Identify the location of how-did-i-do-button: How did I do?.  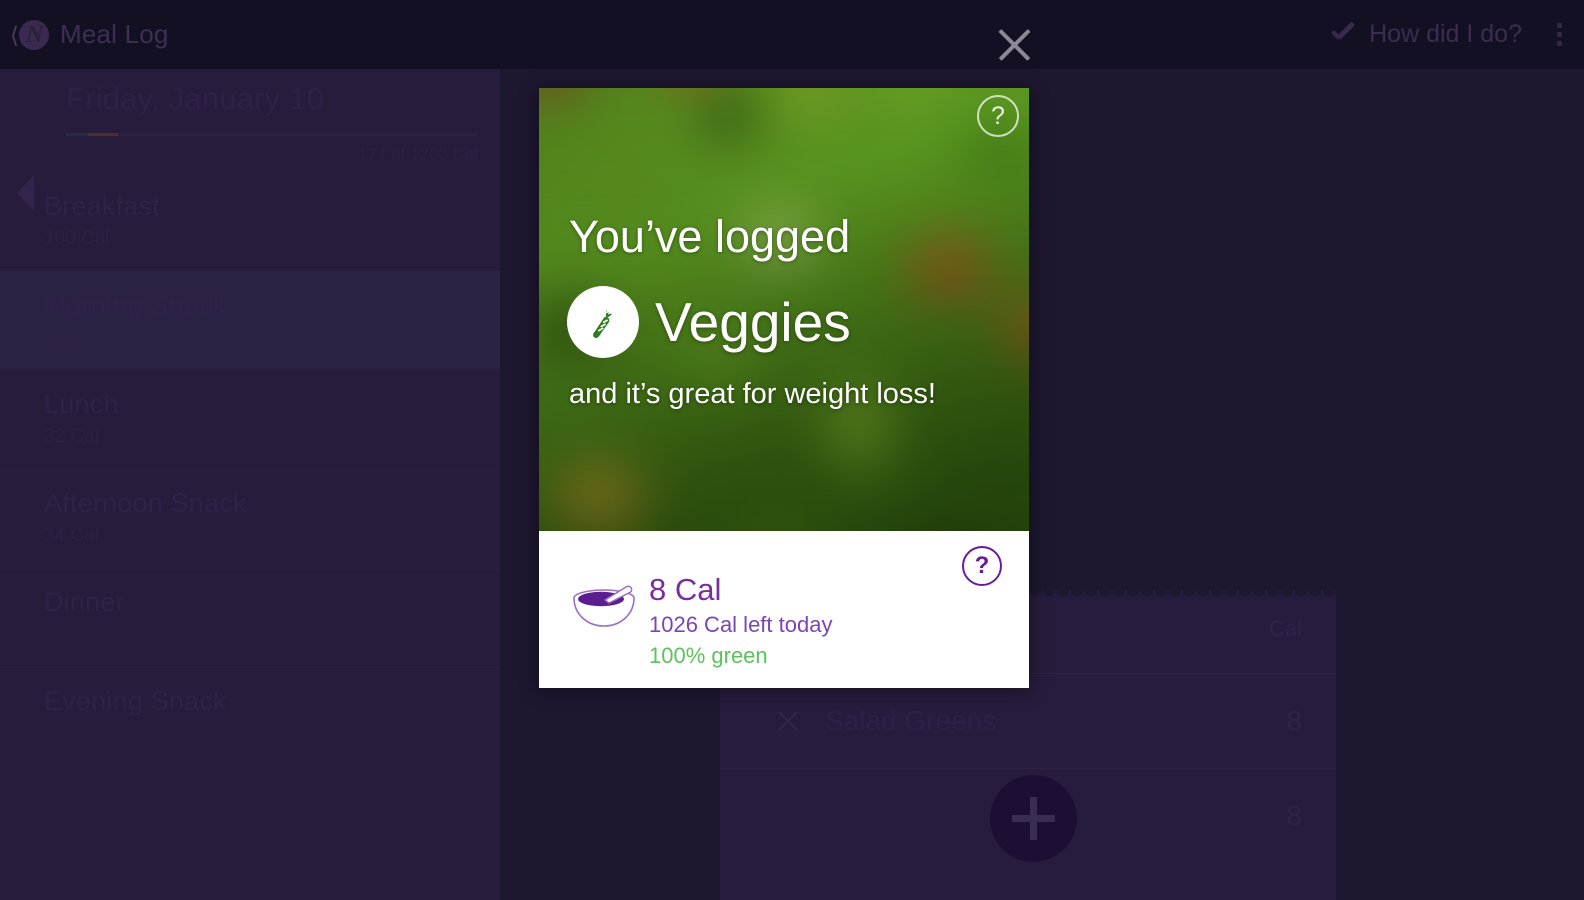
(1424, 35).